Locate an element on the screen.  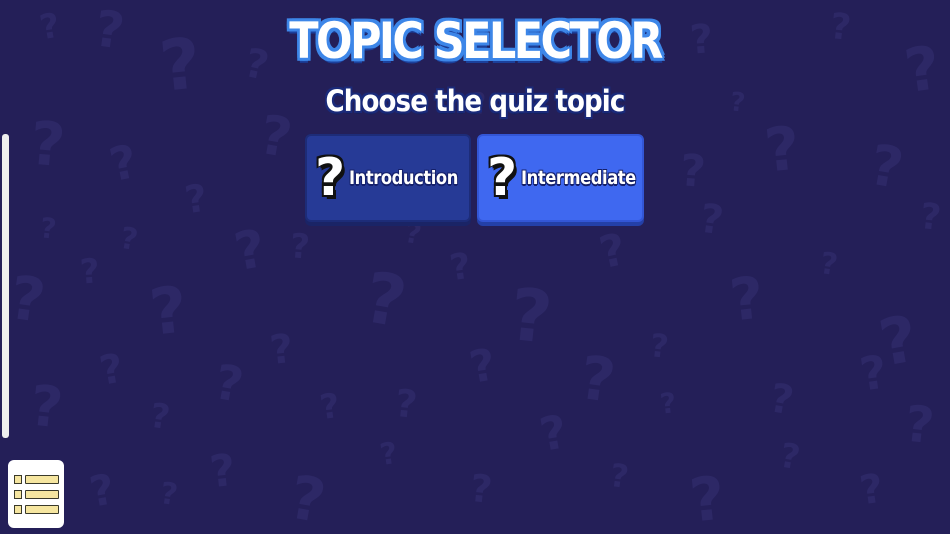
page-subtitle: Choose the quiz topic is located at coordinates (475, 101).